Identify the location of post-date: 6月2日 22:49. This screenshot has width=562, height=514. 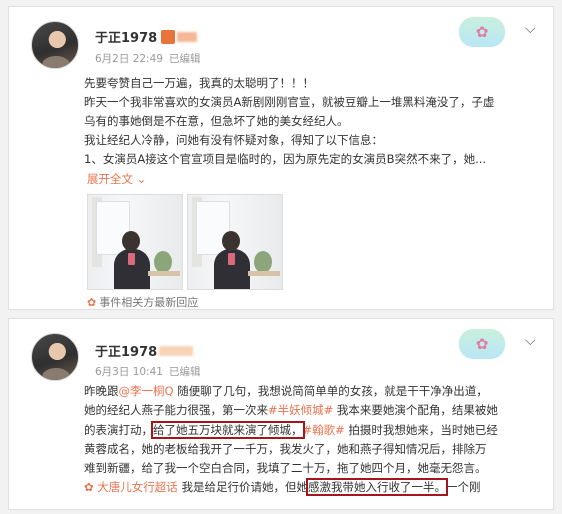
(129, 59).